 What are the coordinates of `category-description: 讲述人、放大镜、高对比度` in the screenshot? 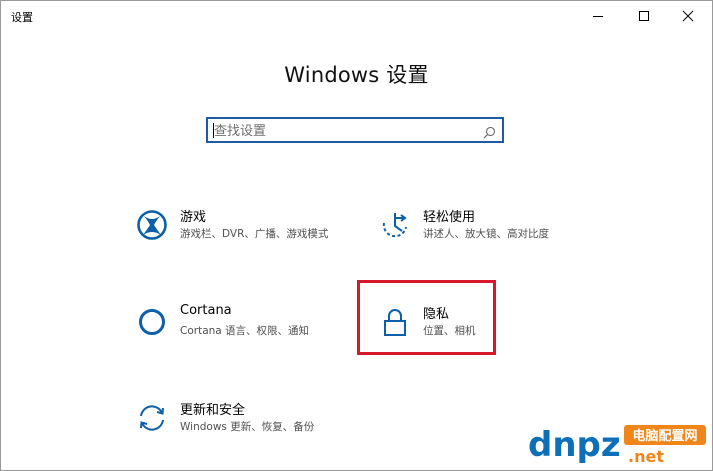 It's located at (486, 234).